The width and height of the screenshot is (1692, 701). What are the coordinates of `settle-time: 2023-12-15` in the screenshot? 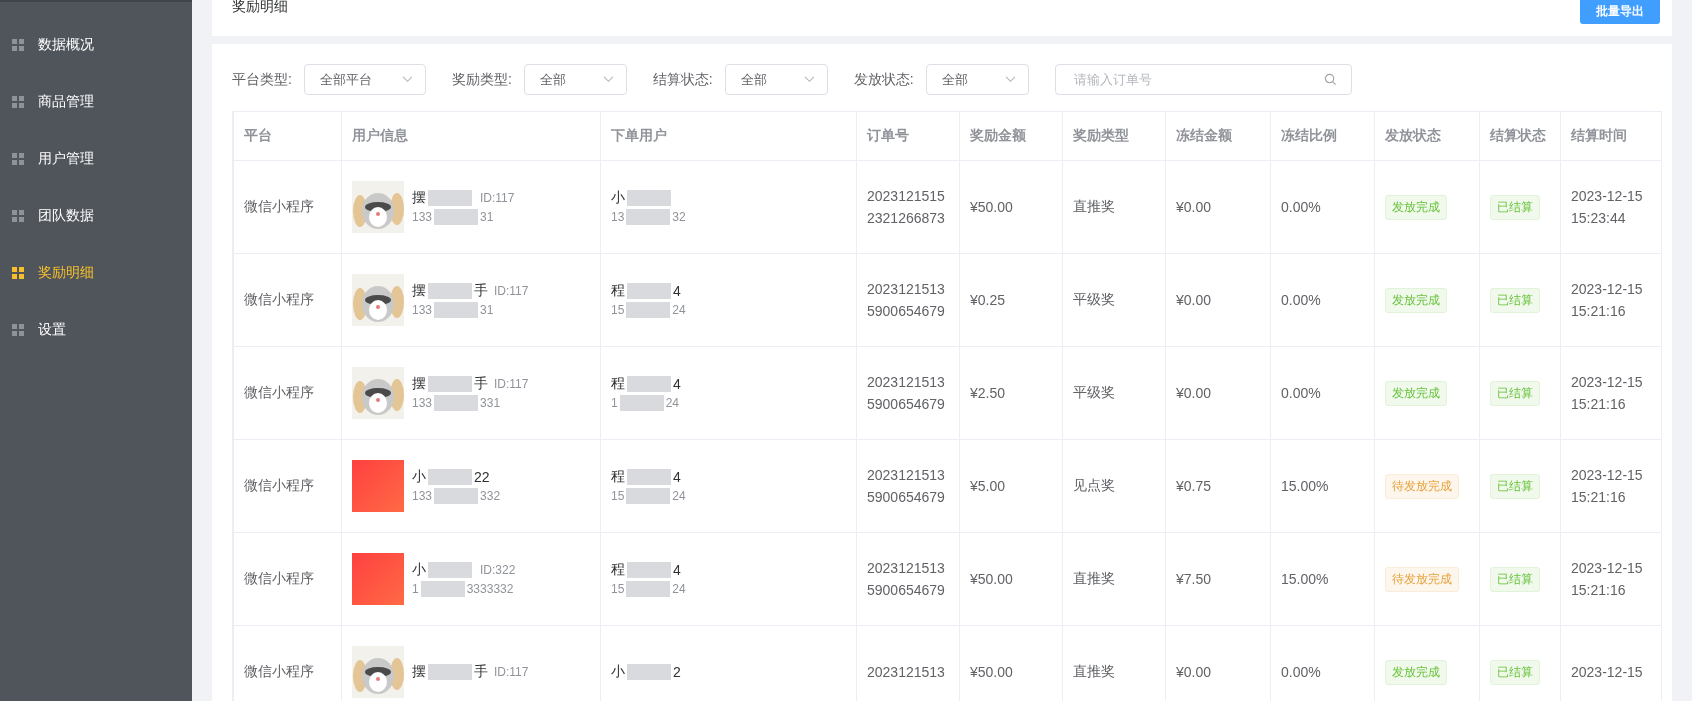 It's located at (1607, 672).